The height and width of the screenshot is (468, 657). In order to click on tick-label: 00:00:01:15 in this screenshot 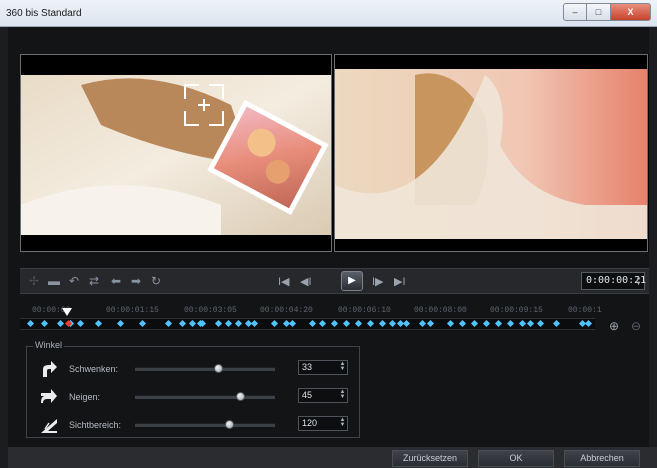, I will do `click(132, 310)`.